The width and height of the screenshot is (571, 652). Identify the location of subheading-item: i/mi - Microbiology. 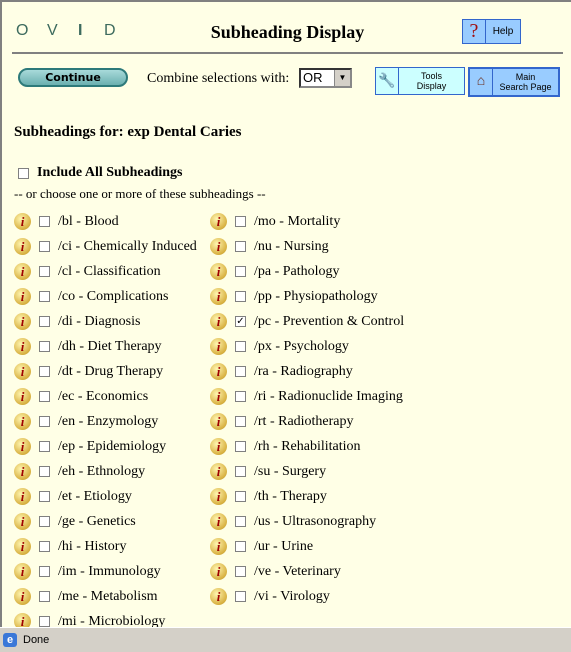
(105, 618).